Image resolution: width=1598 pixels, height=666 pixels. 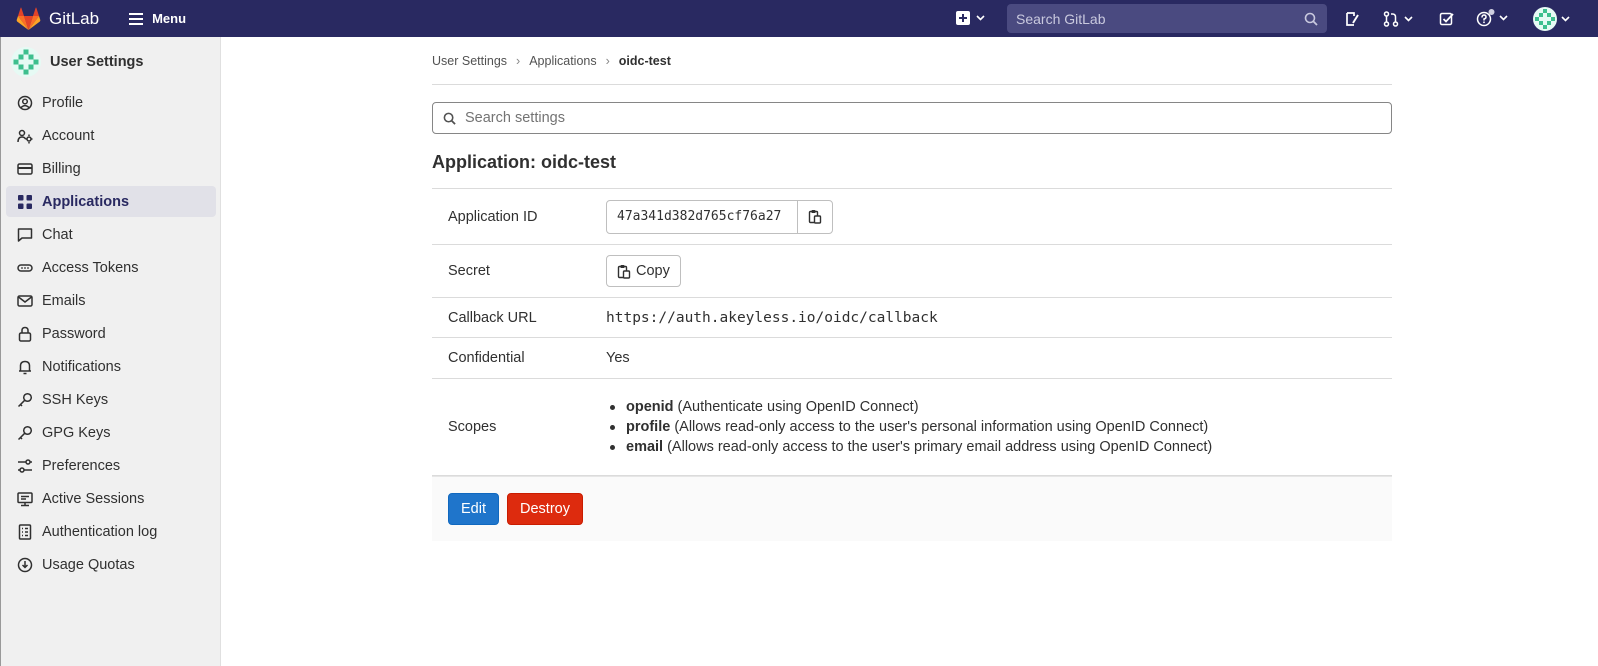 What do you see at coordinates (912, 216) in the screenshot?
I see `table-row: Application ID 47a341d382d765cf76a27` at bounding box center [912, 216].